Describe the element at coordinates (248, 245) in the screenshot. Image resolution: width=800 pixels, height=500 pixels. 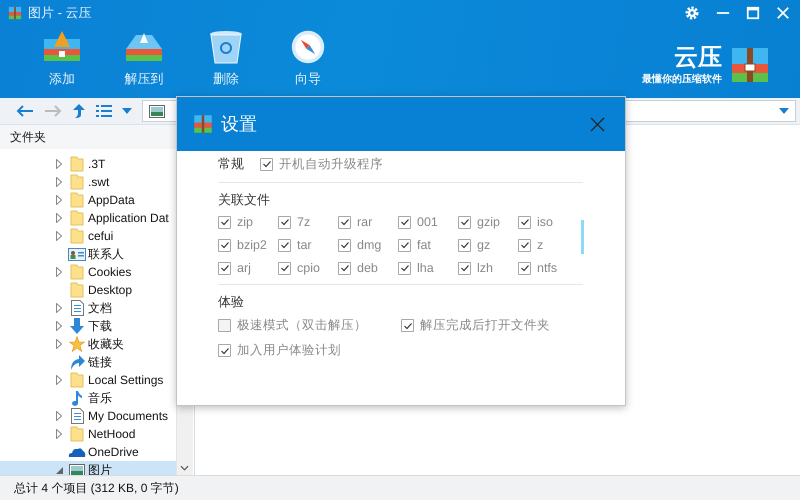
I see `checkbox-option: bzip2` at that location.